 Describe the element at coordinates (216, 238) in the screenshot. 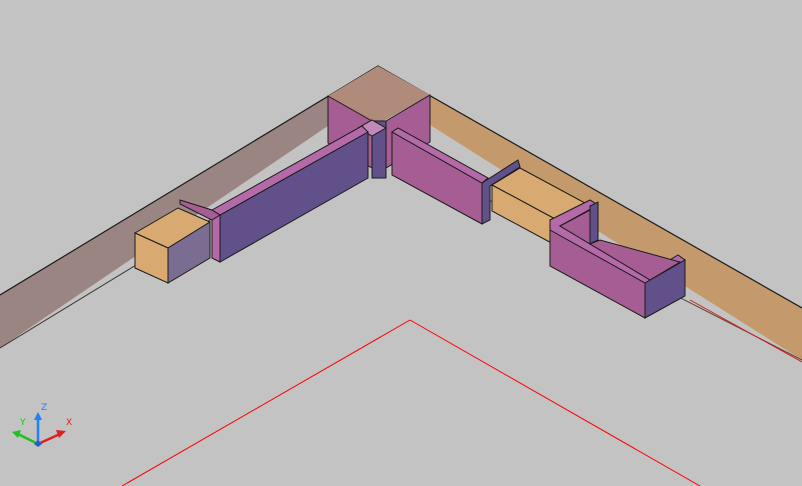

I see `left-wall-end-face` at that location.